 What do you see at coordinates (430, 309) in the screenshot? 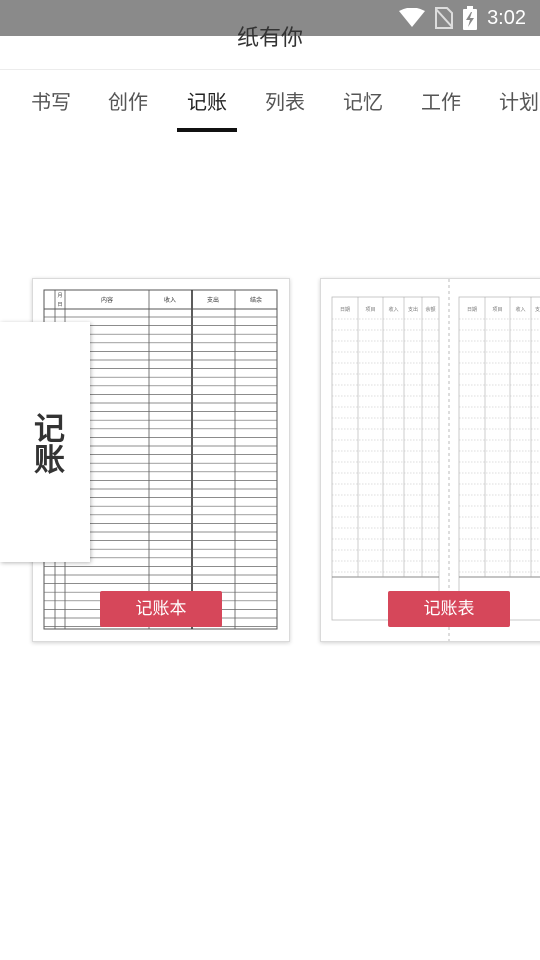
I see `sheet-column-header: 余额` at bounding box center [430, 309].